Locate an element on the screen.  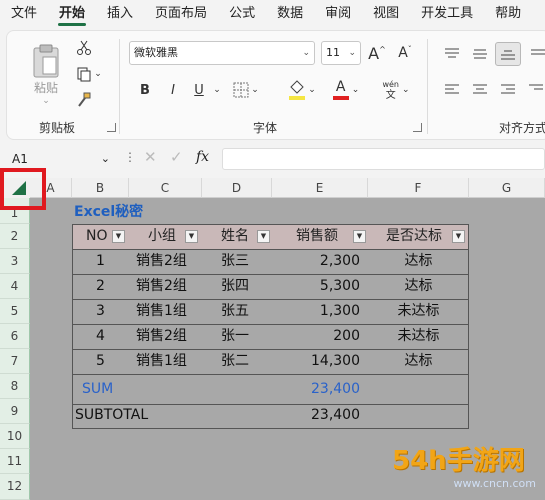
paste-button: 粘贴 ⌄ is located at coordinates (46, 74).